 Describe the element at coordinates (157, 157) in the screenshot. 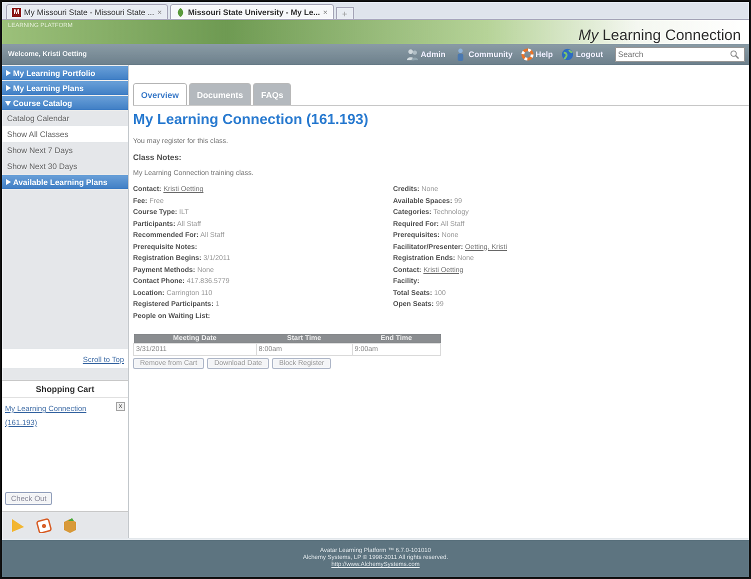

I see `notes-heading: Class Notes:` at that location.